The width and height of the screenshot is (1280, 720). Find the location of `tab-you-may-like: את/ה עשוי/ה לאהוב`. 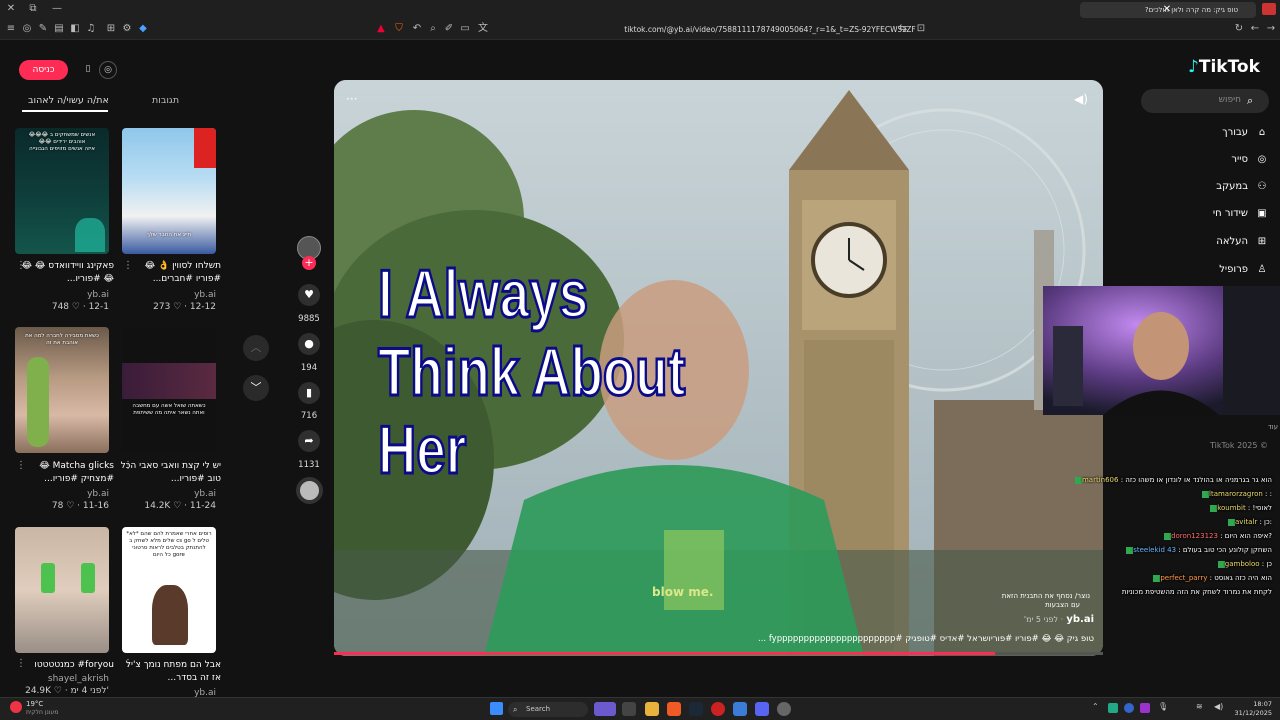

tab-you-may-like: את/ה עשוי/ה לאהוב is located at coordinates (68, 100).